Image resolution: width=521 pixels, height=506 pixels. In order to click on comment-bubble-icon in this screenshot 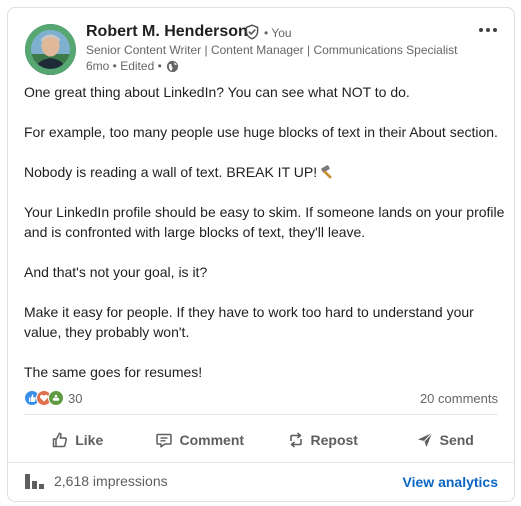, I will do `click(164, 440)`.